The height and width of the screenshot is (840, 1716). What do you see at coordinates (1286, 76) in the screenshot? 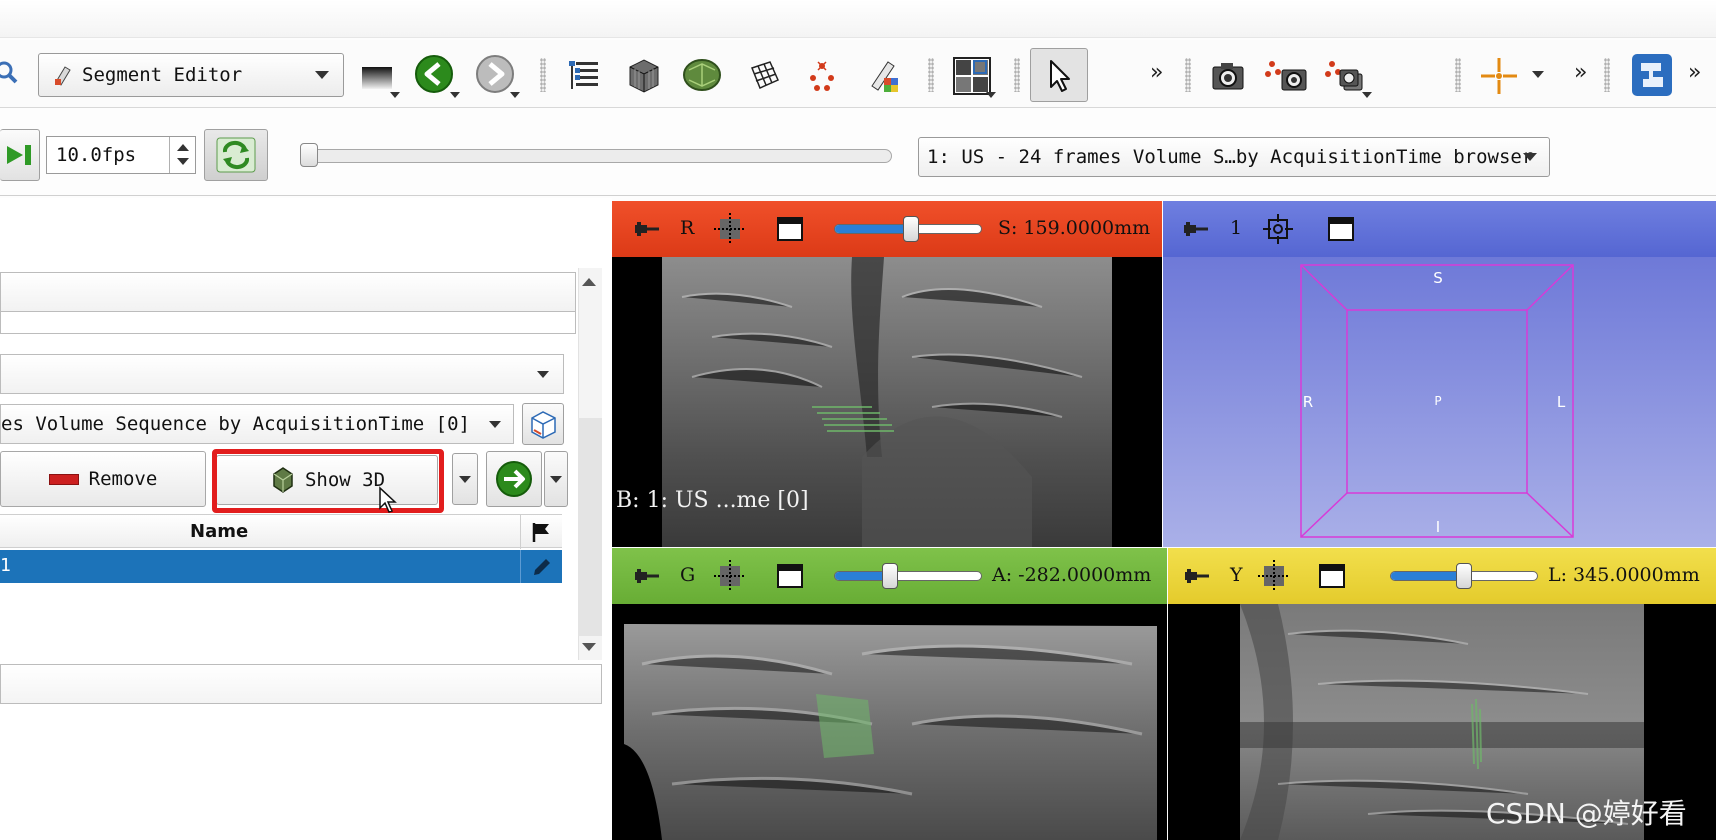
I see `scene-view-capture-icon` at bounding box center [1286, 76].